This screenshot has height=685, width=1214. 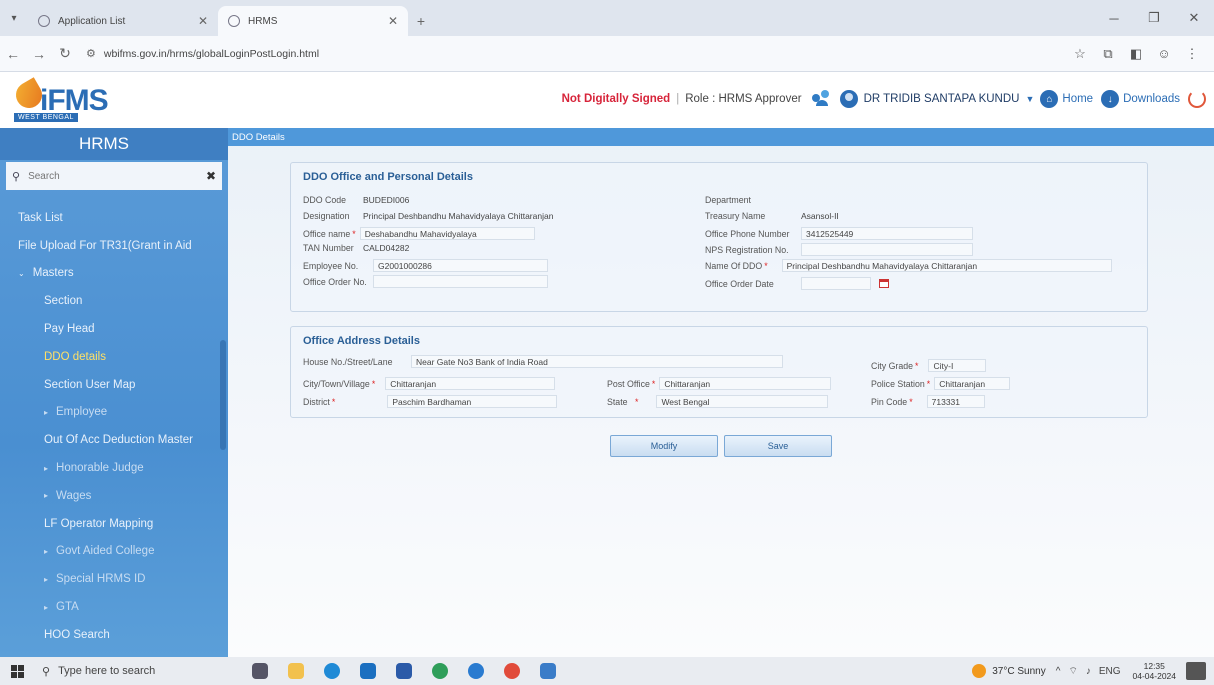 I want to click on personal-panel-title: DDO Office and Personal Details, so click(x=388, y=177).